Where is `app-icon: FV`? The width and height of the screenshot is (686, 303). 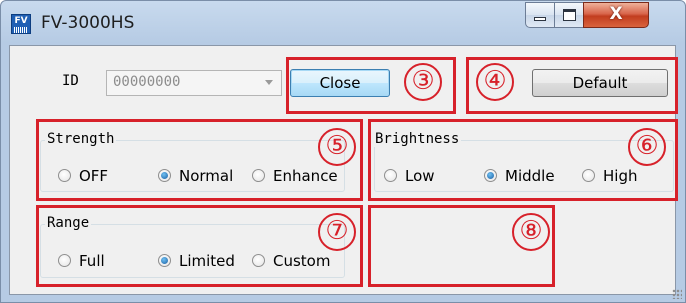 app-icon: FV is located at coordinates (21, 24).